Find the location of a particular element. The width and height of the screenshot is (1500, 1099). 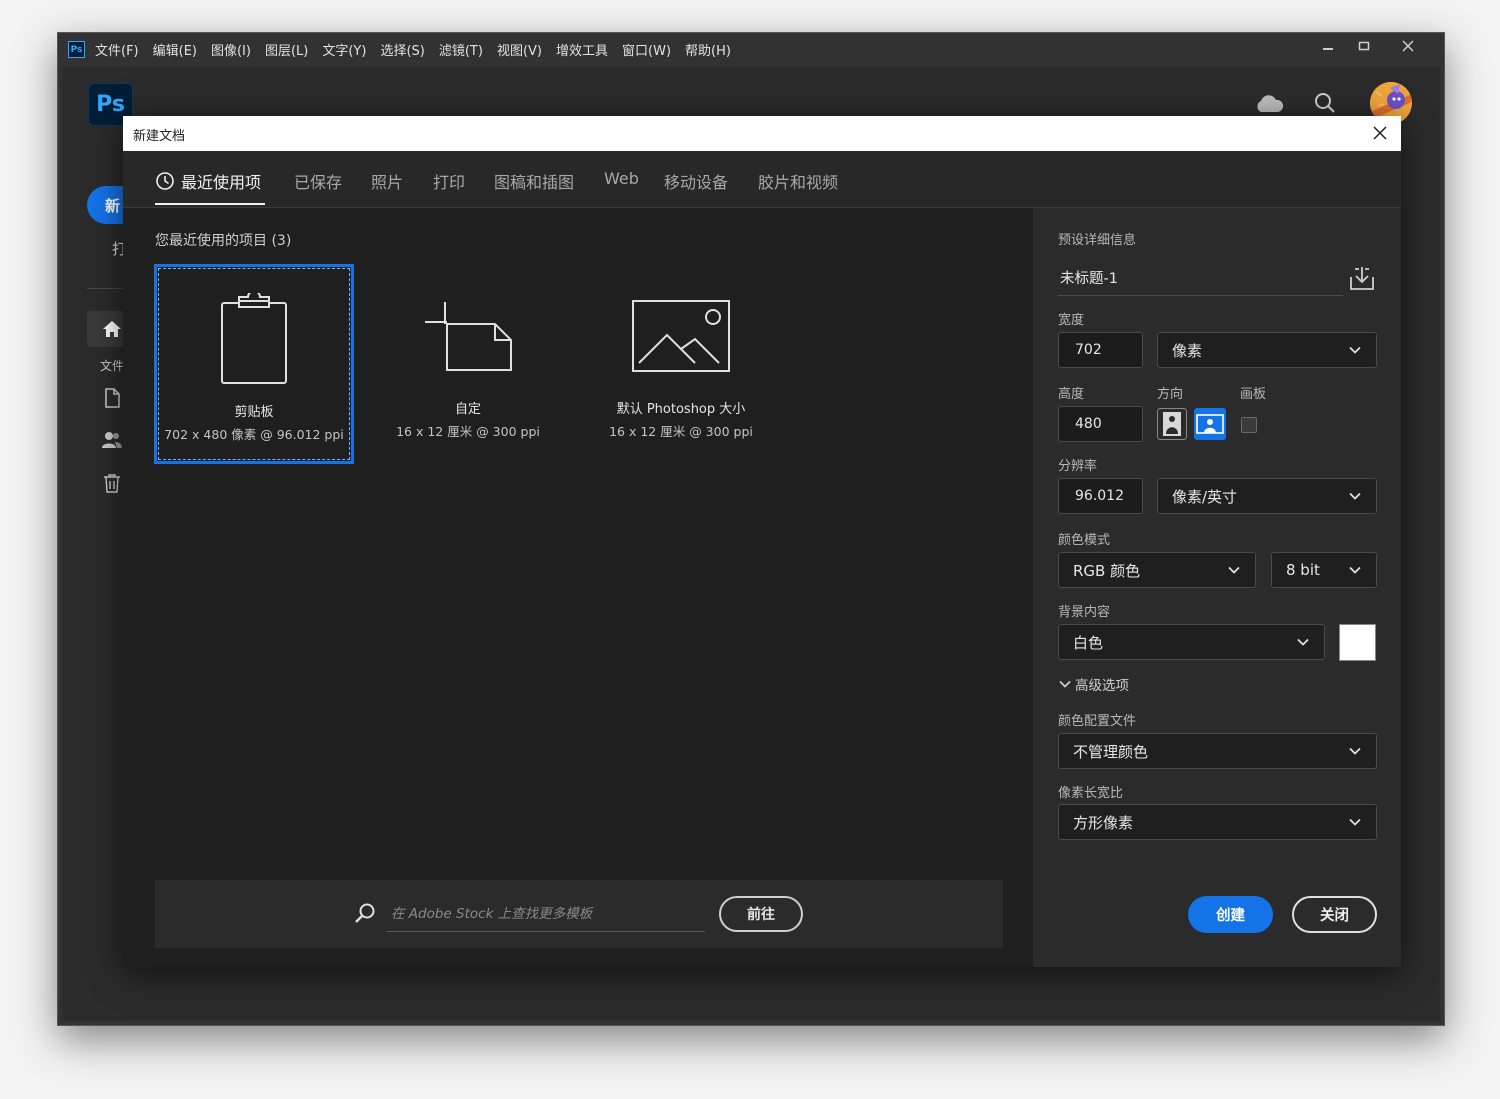

landscape-icon is located at coordinates (1210, 424).